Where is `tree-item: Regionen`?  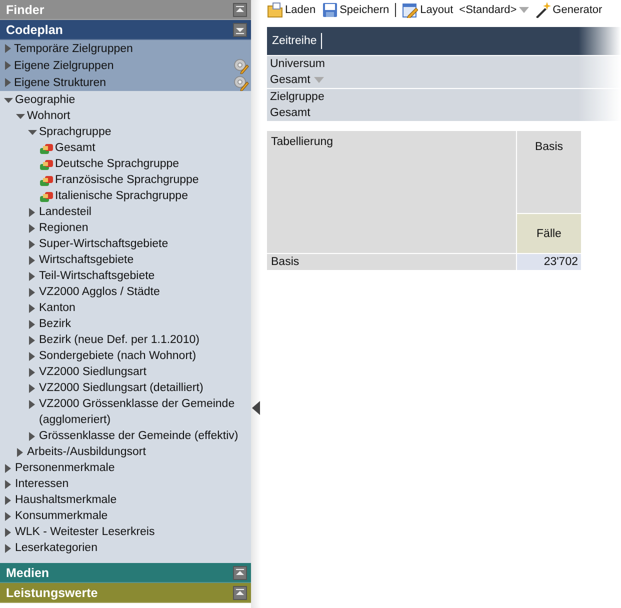 tree-item: Regionen is located at coordinates (125, 228).